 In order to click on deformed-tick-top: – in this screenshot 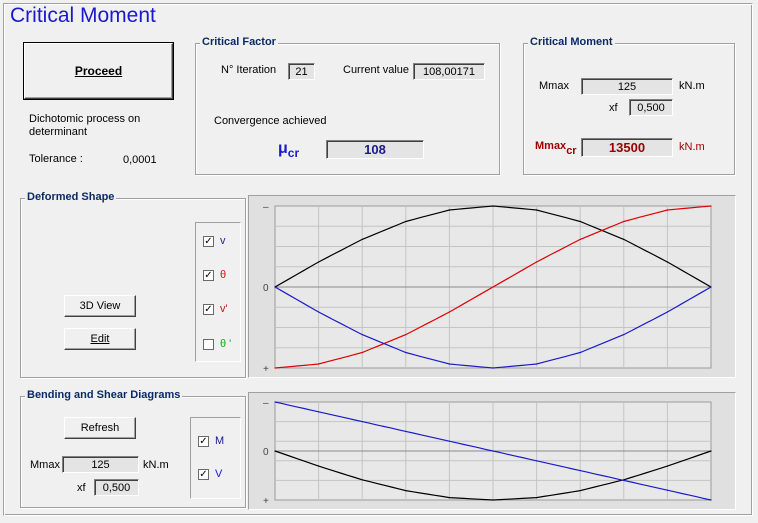, I will do `click(266, 207)`.